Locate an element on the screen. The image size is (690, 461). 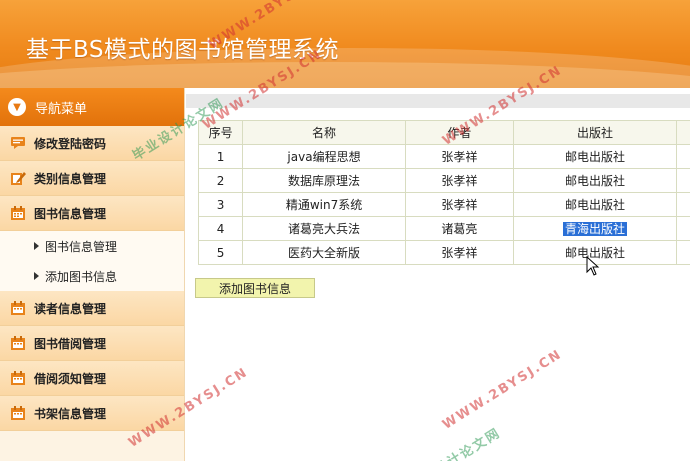
selected-text: 青海出版社 is located at coordinates (594, 229).